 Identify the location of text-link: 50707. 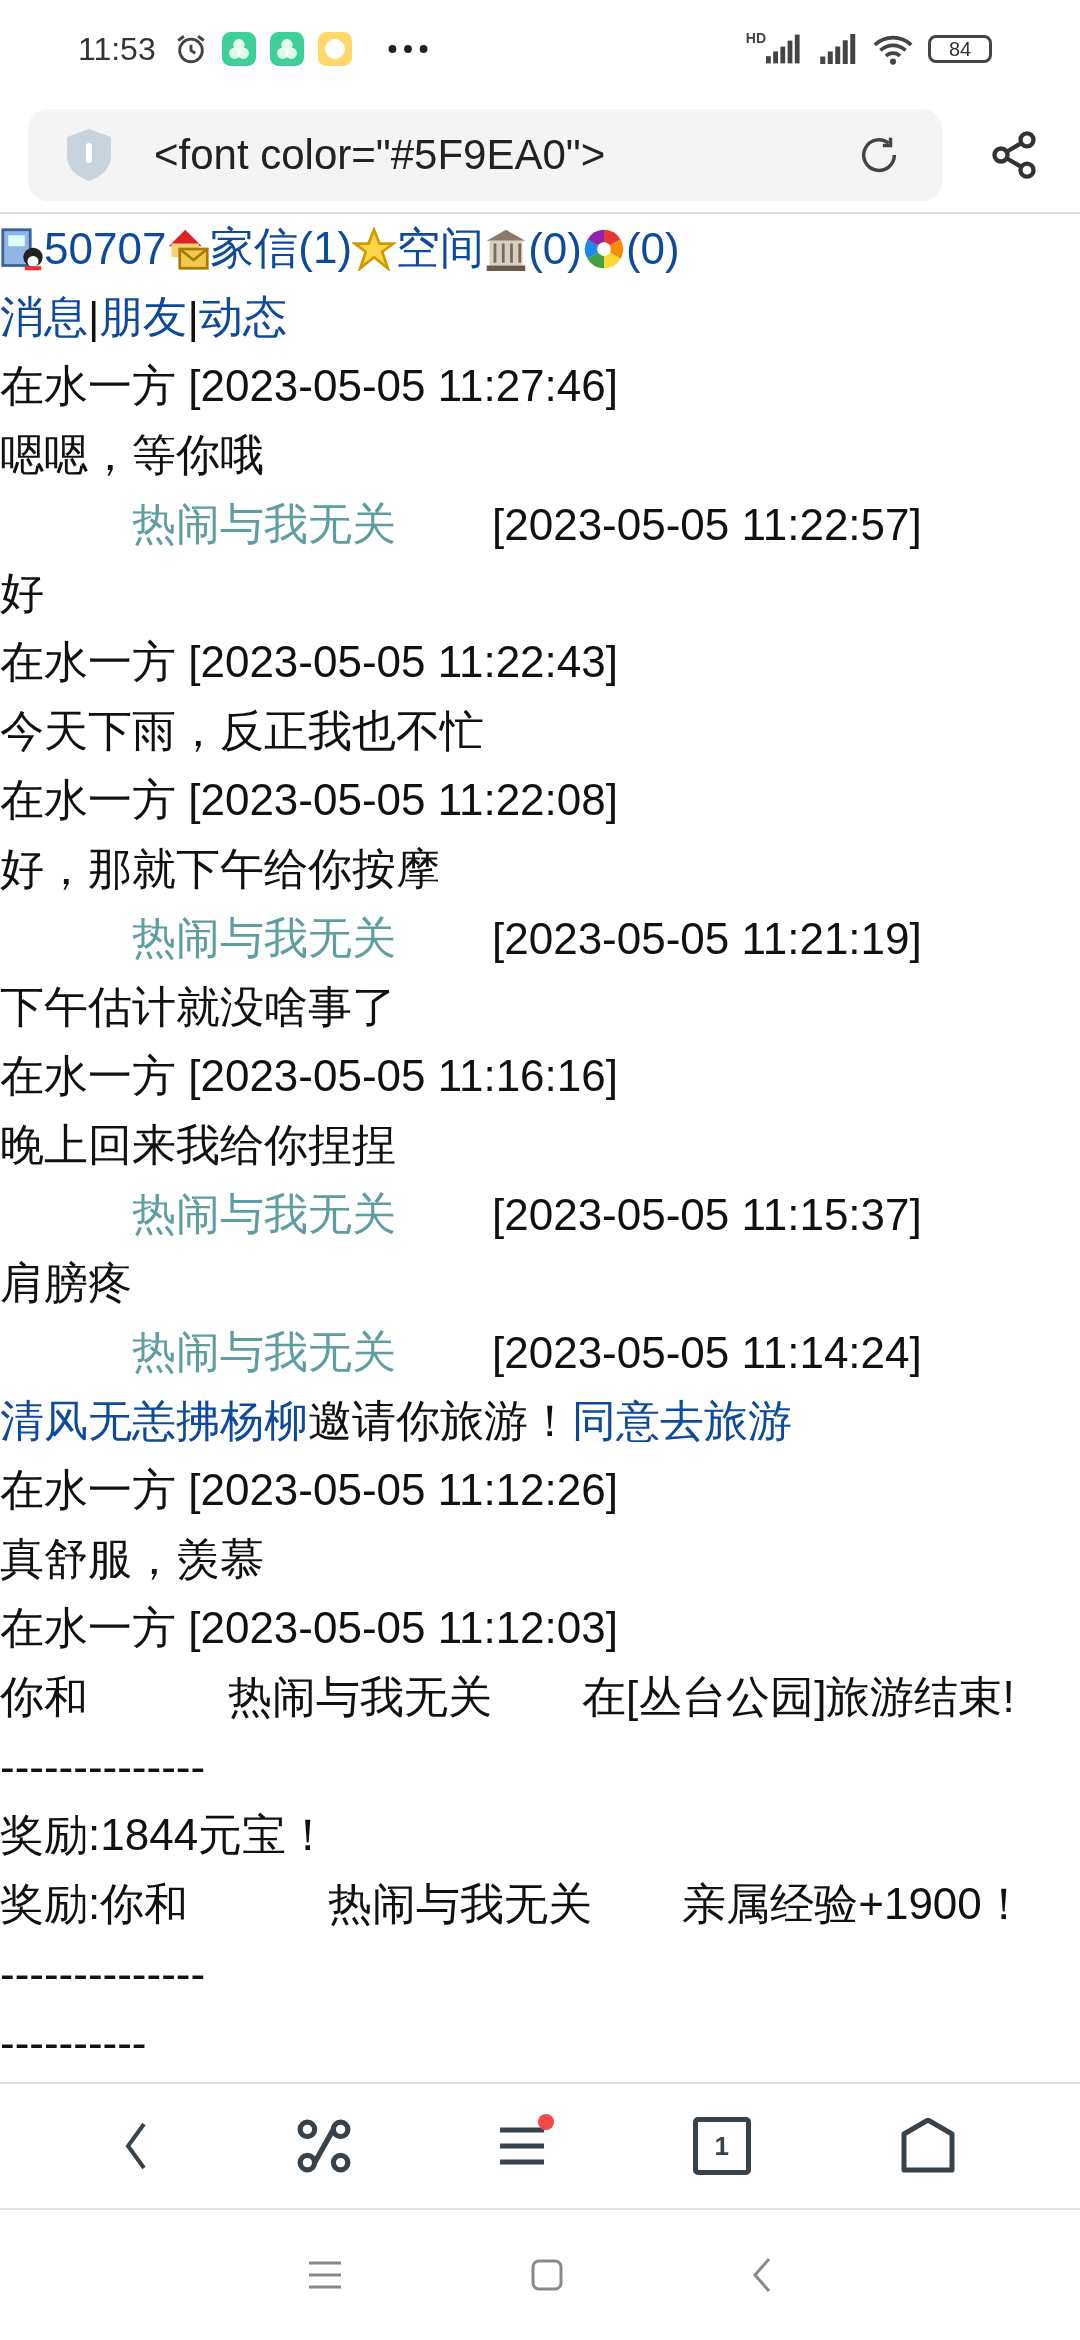
(105, 248).